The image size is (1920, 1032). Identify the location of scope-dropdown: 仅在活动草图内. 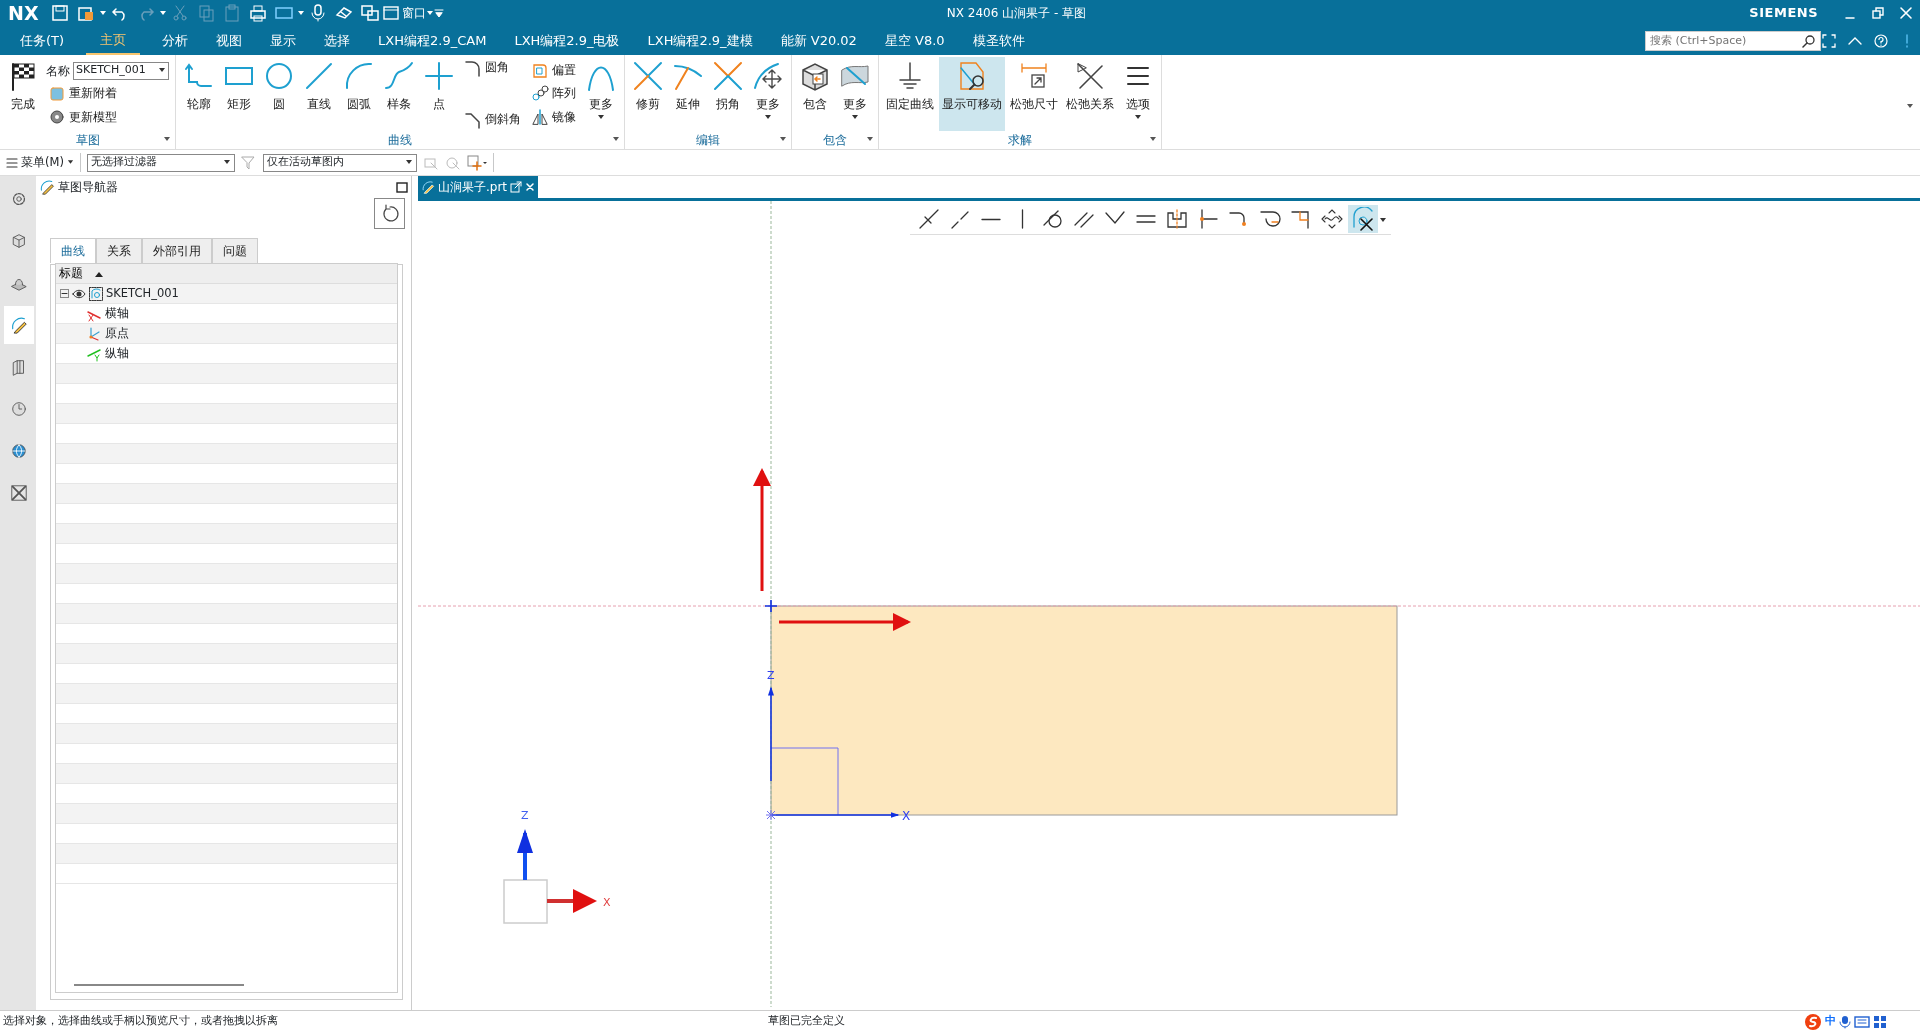
(339, 162).